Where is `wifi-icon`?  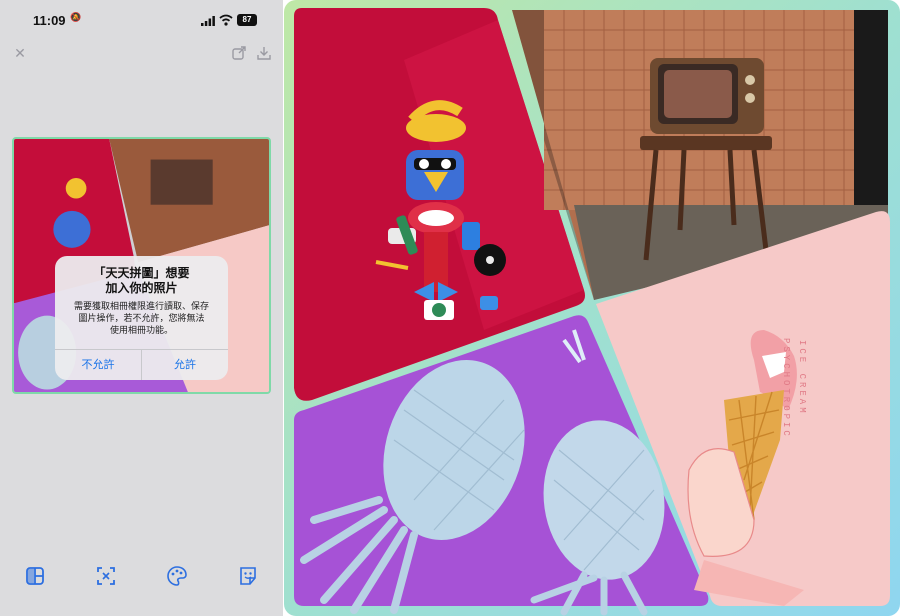 wifi-icon is located at coordinates (226, 20).